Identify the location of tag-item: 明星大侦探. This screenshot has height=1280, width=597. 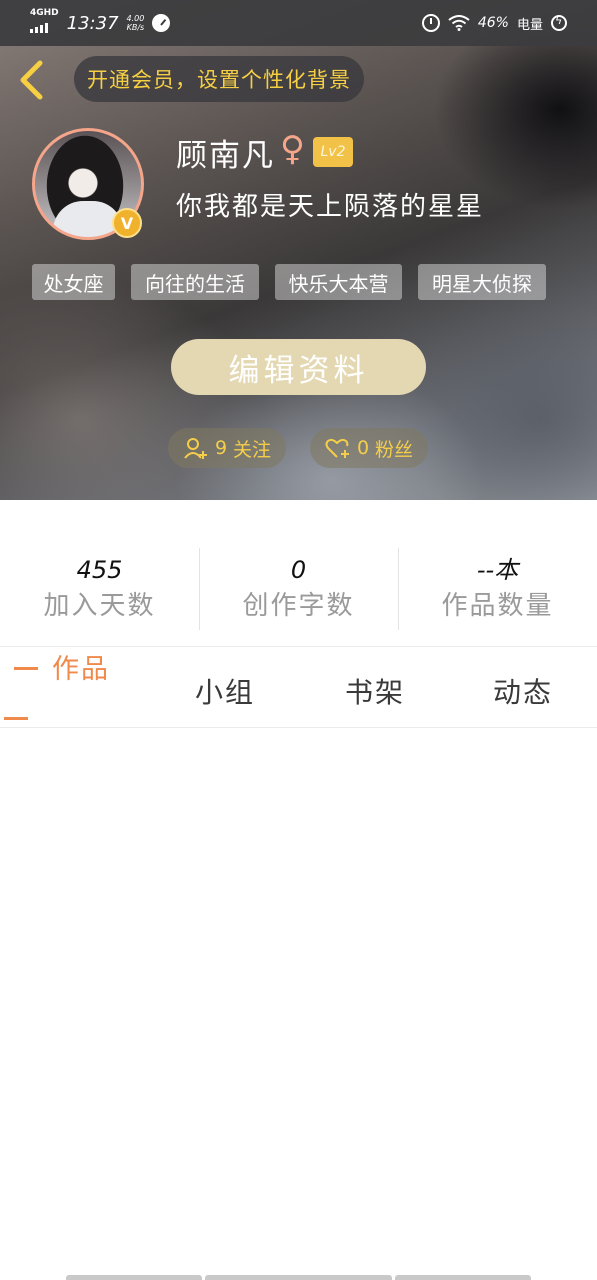
(482, 282).